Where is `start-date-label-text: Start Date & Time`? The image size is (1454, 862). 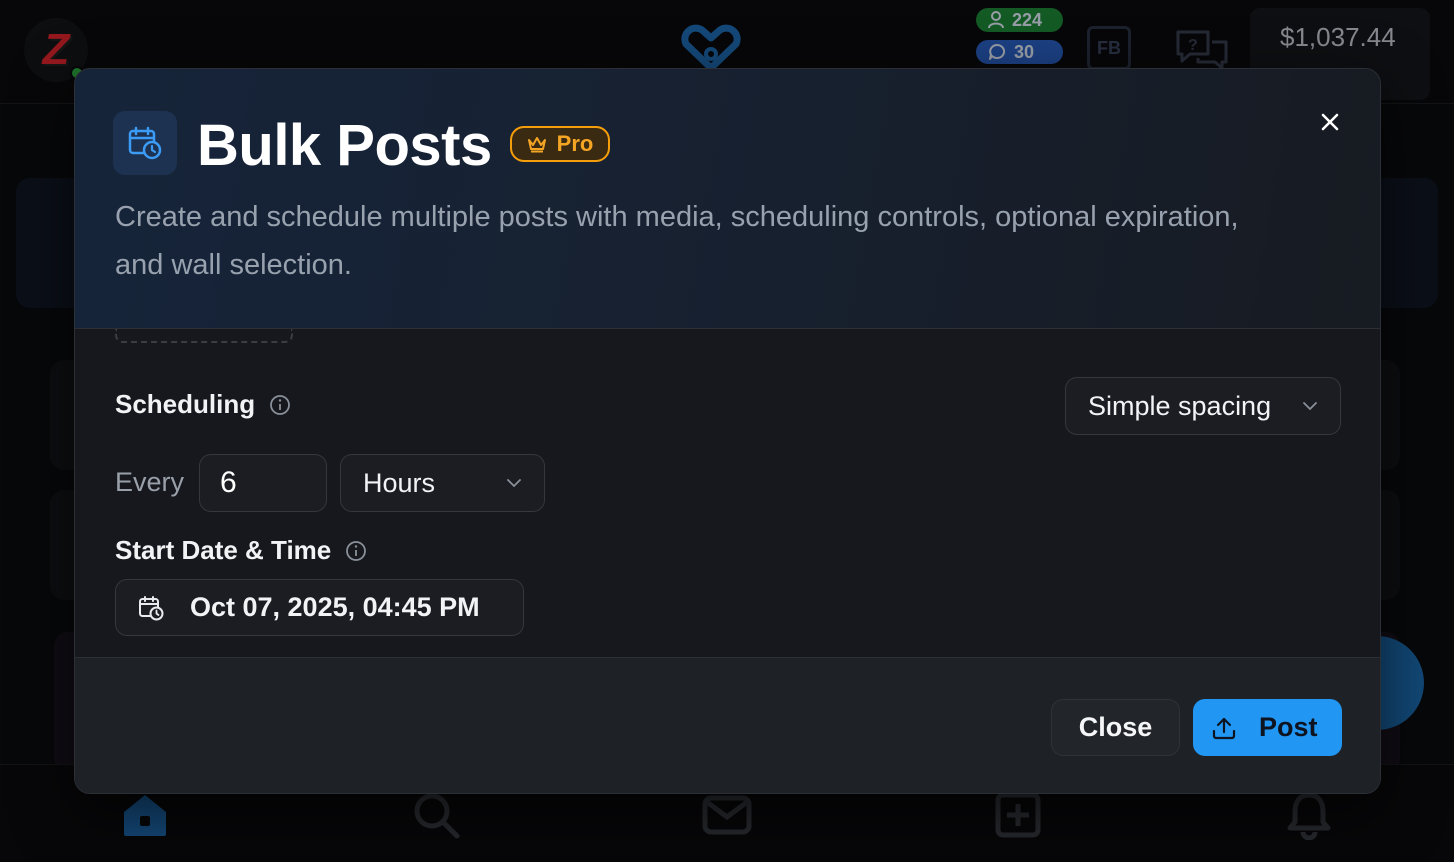
start-date-label-text: Start Date & Time is located at coordinates (223, 550).